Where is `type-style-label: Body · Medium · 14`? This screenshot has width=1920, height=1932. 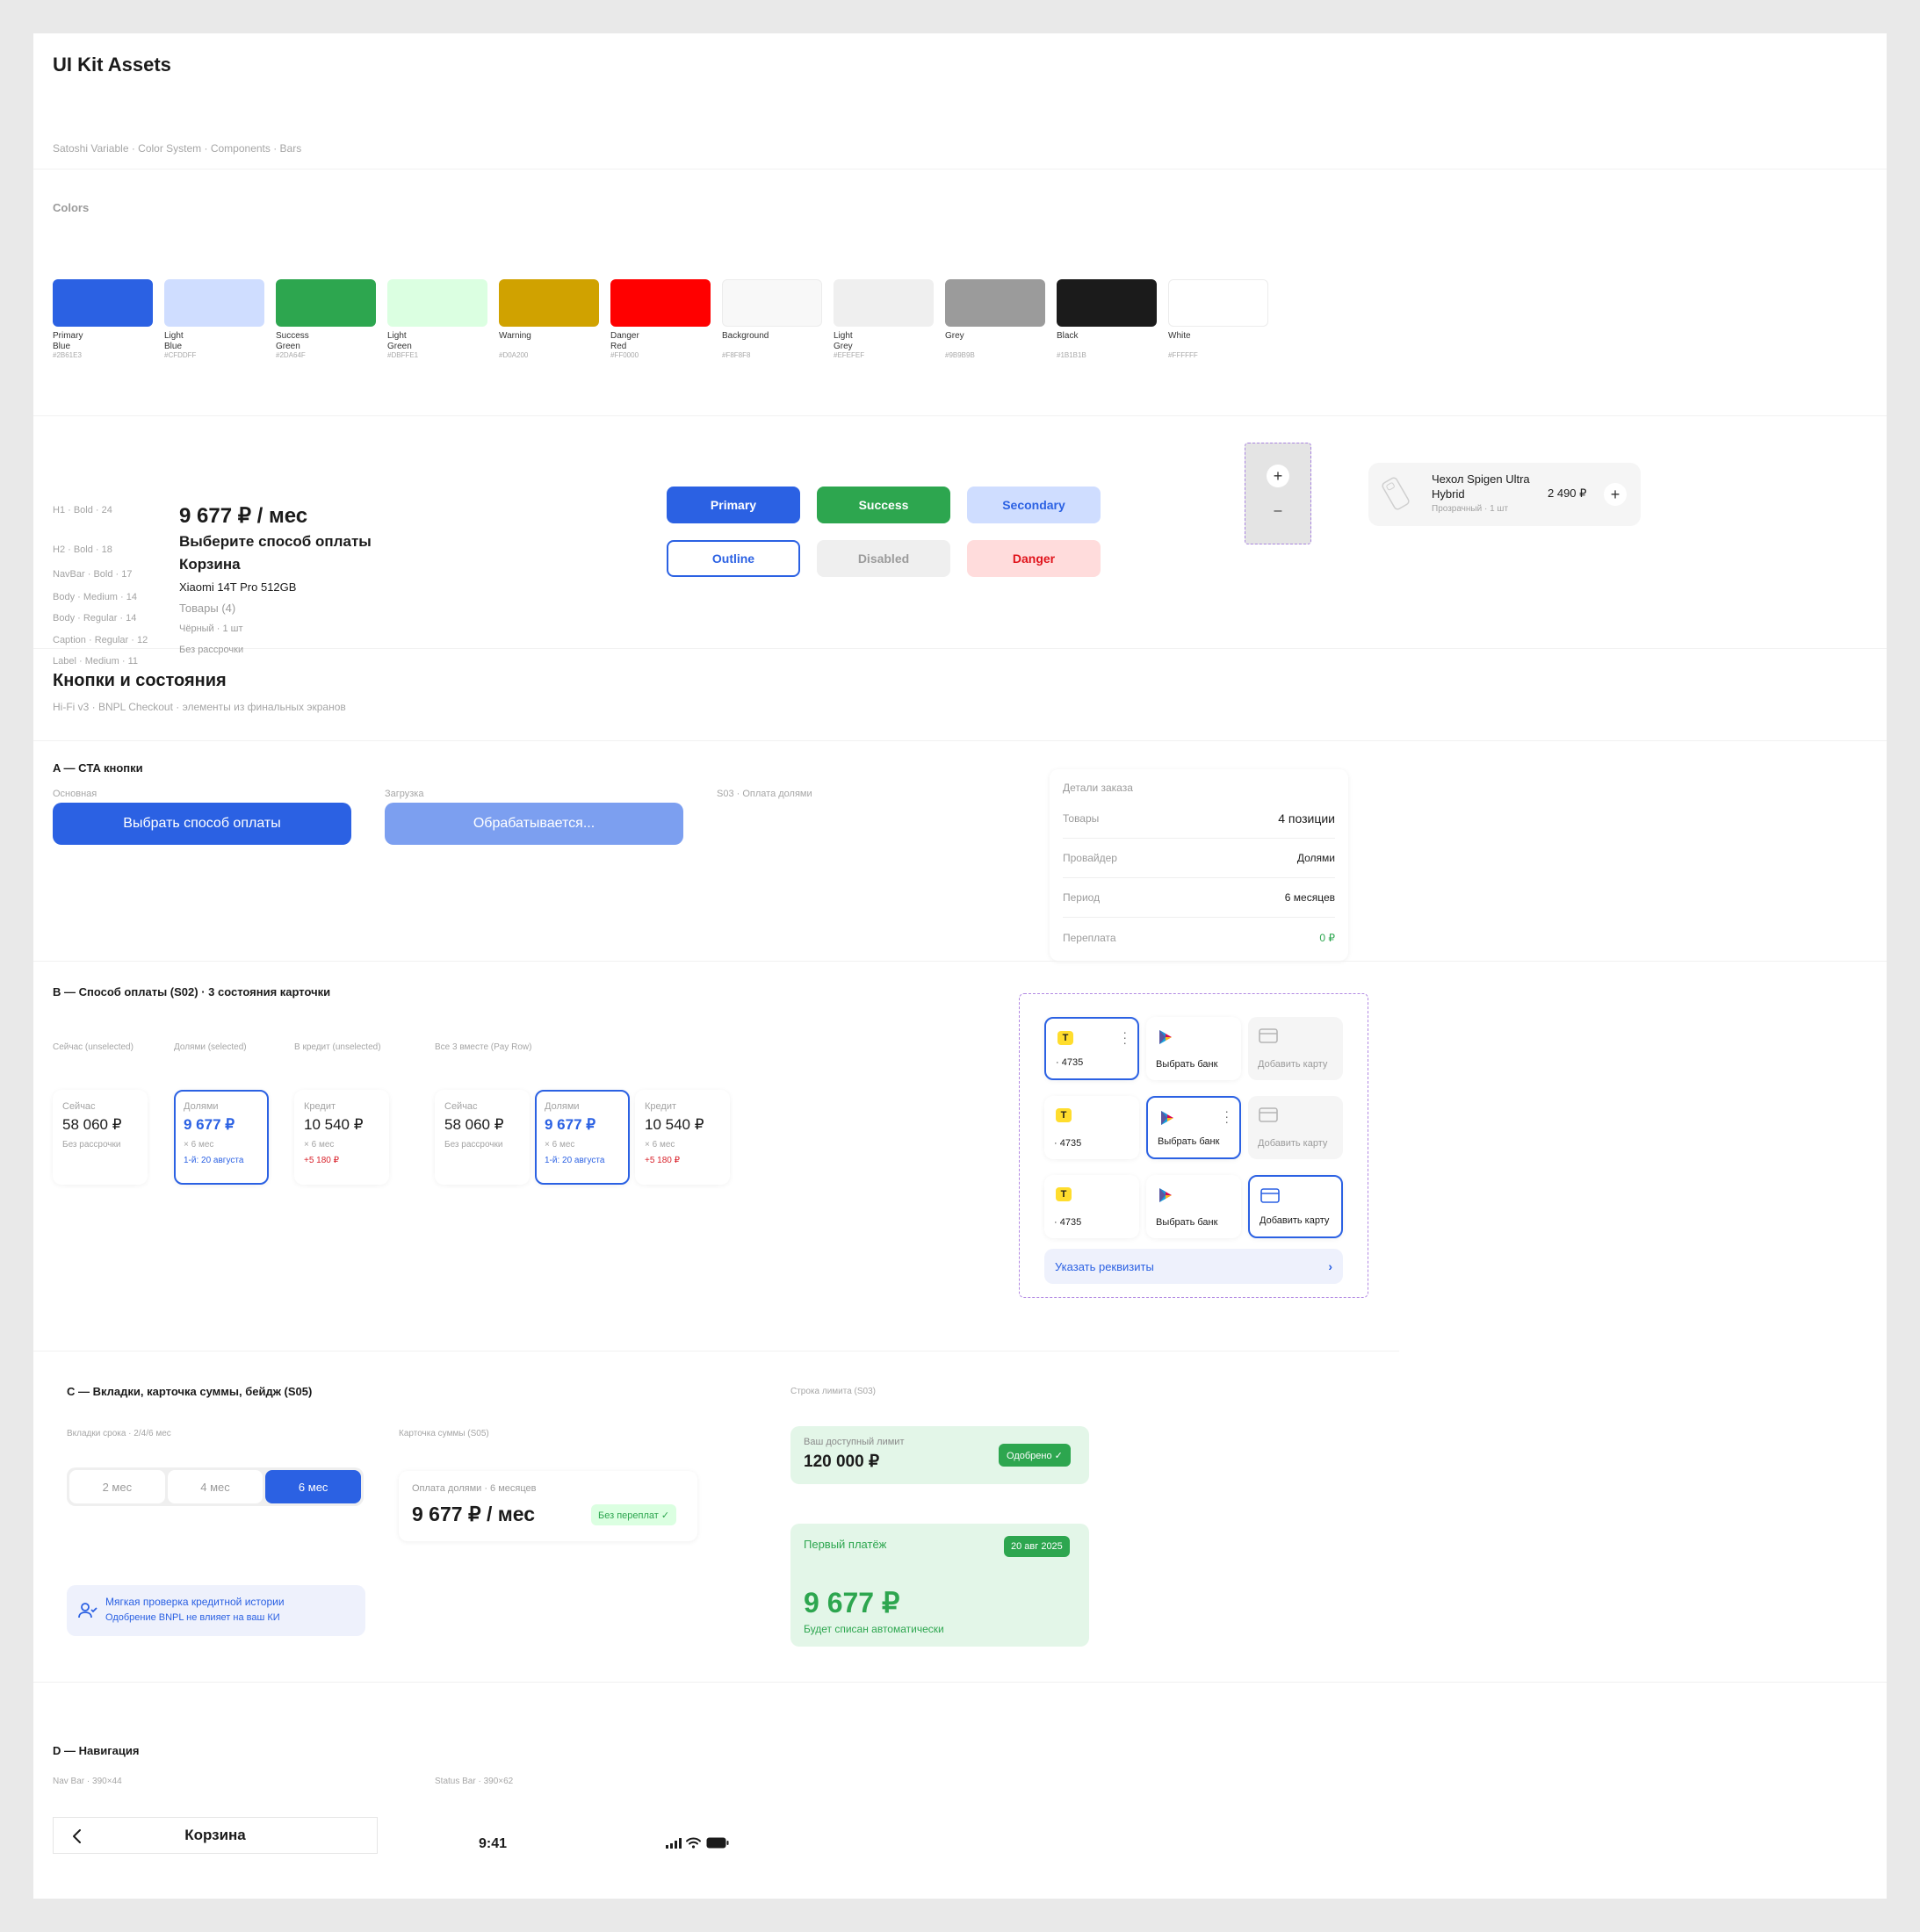
type-style-label: Body · Medium · 14 is located at coordinates (95, 597).